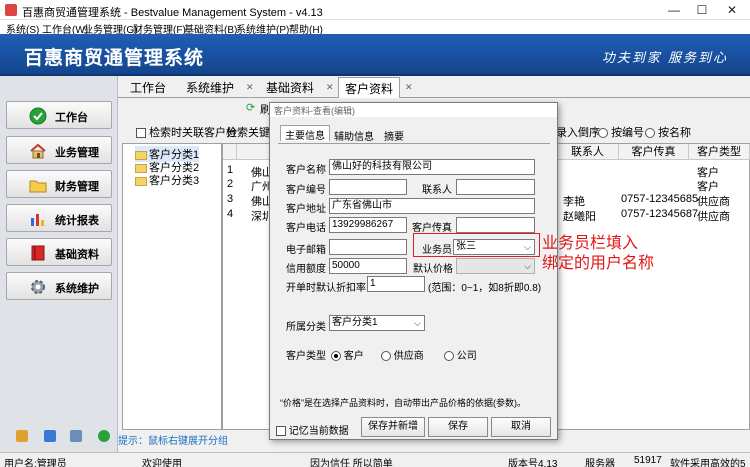 This screenshot has height=467, width=750. What do you see at coordinates (77, 221) in the screenshot?
I see `nav-label: 统计报表` at bounding box center [77, 221].